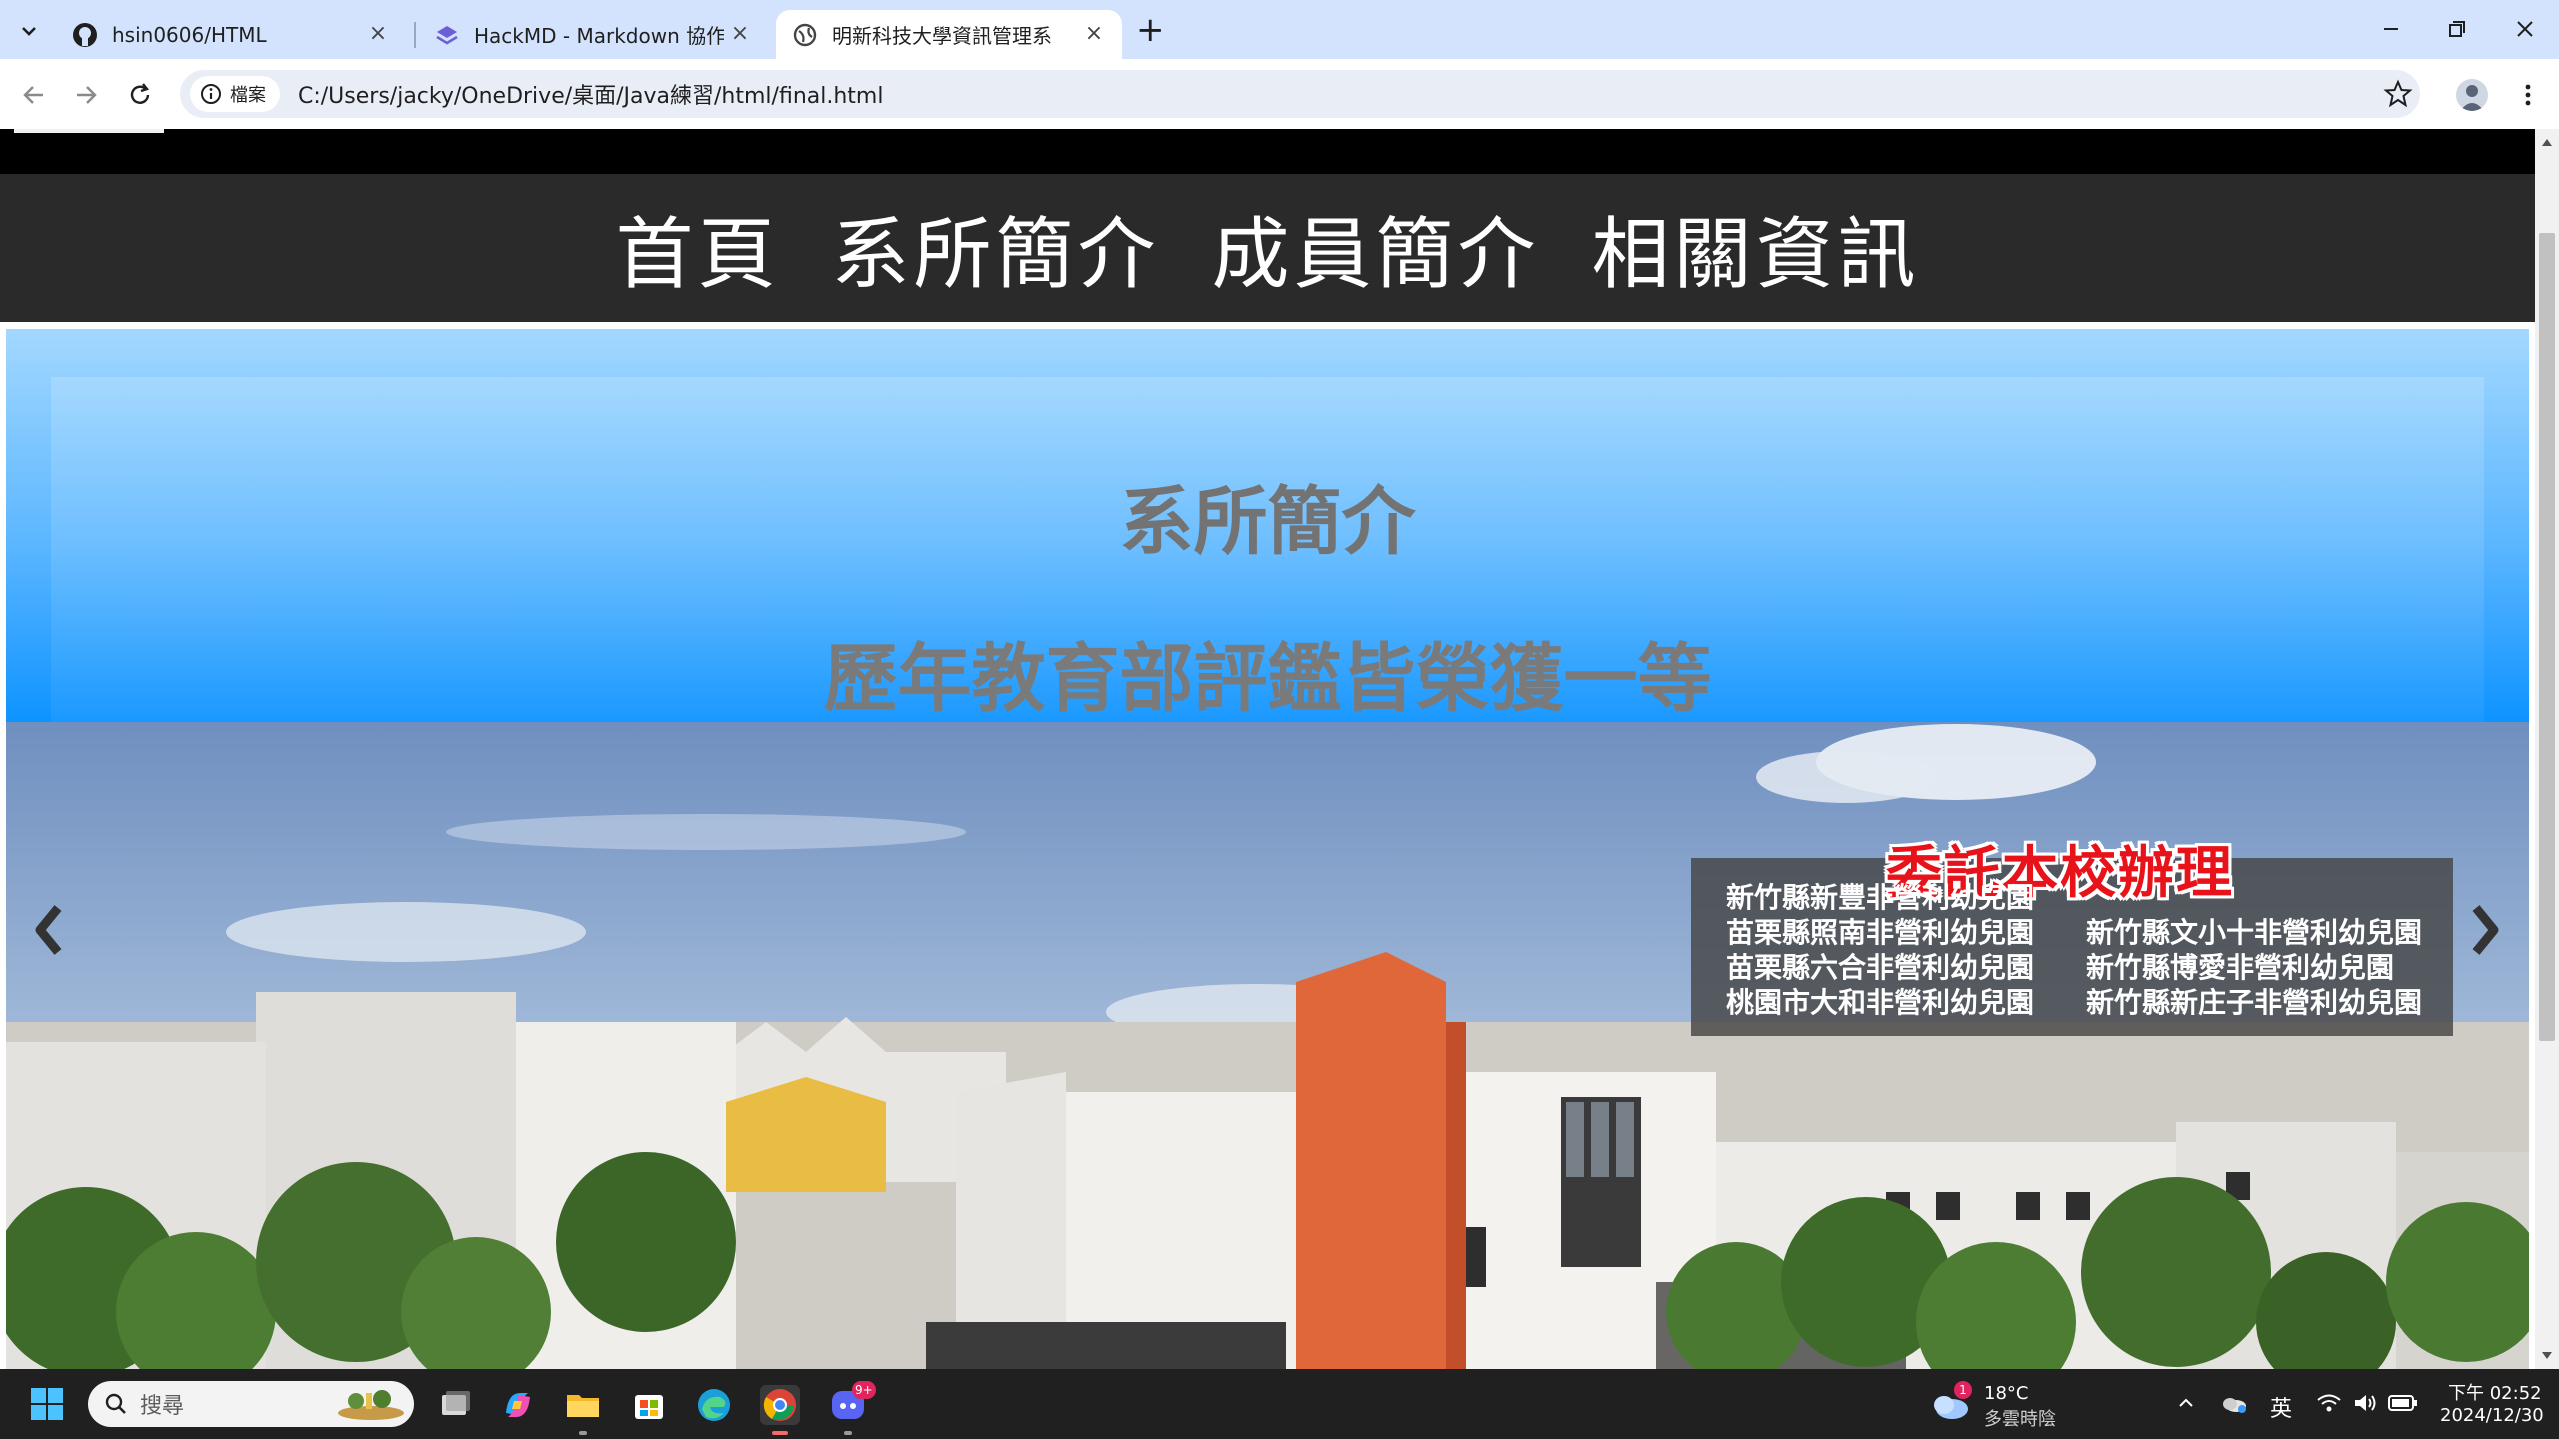 This screenshot has width=2559, height=1439. I want to click on tab-mingxin: 明新科技大學資訊管理系 ×, so click(949, 34).